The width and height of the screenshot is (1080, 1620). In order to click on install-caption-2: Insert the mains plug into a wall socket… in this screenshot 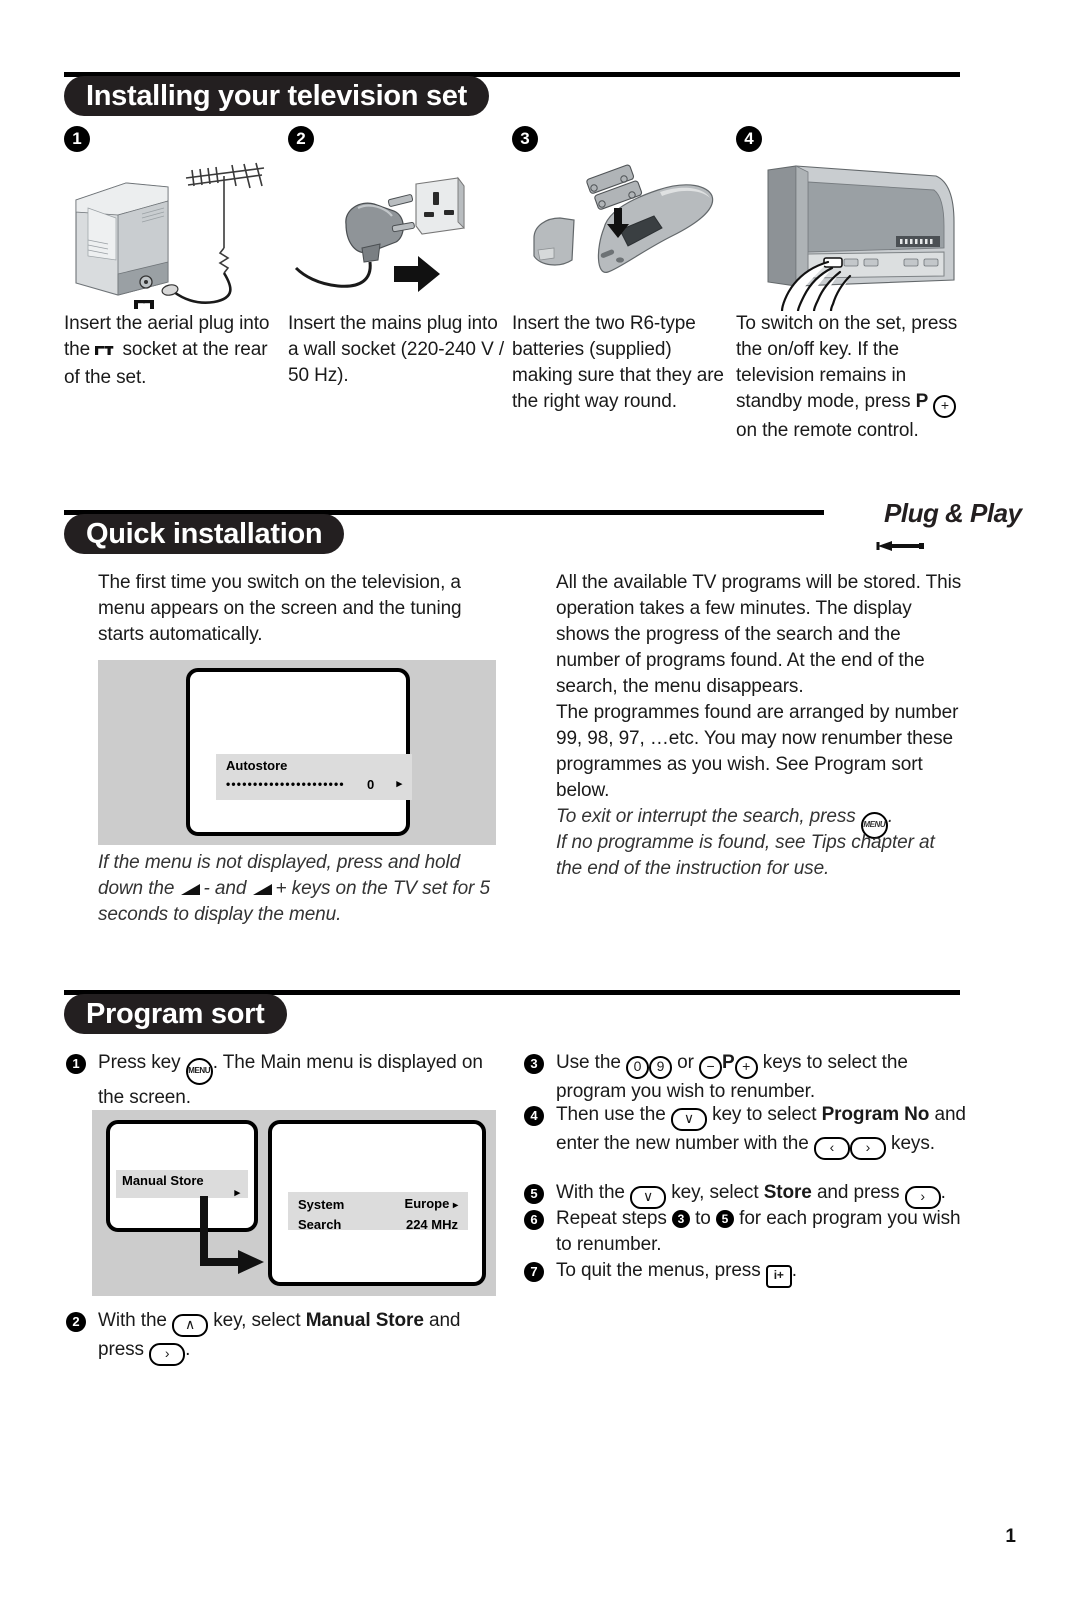, I will do `click(396, 349)`.